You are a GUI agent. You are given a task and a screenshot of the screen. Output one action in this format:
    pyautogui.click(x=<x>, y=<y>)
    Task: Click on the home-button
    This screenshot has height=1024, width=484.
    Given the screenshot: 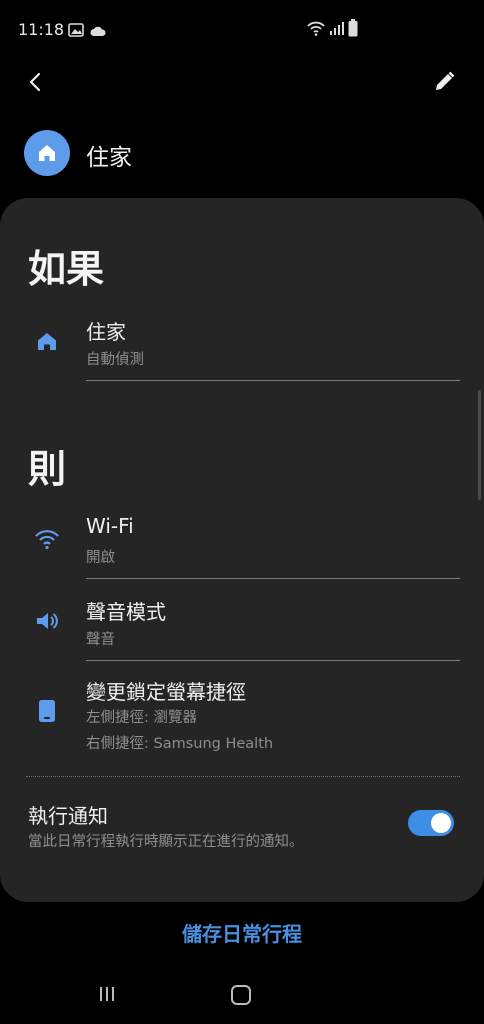 What is the action you would take?
    pyautogui.click(x=241, y=997)
    